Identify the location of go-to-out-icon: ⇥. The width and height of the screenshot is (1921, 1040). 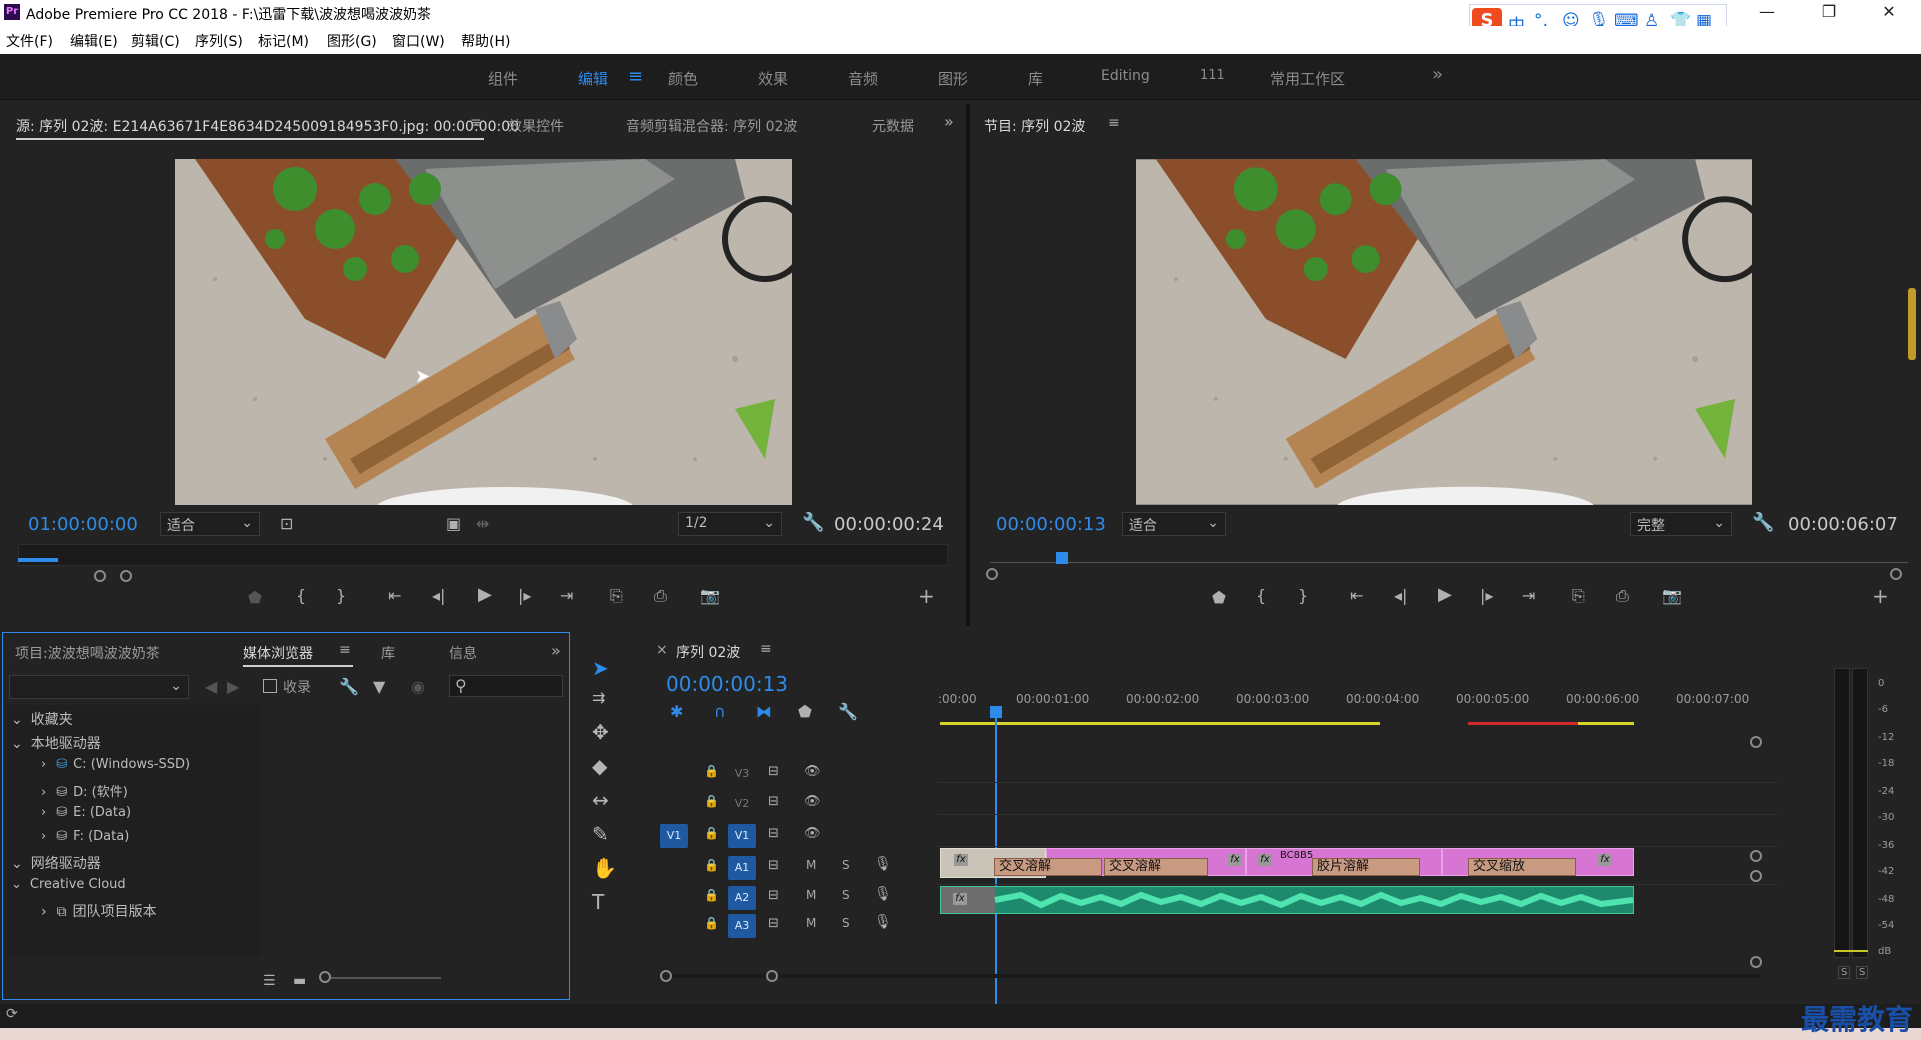
(1528, 595).